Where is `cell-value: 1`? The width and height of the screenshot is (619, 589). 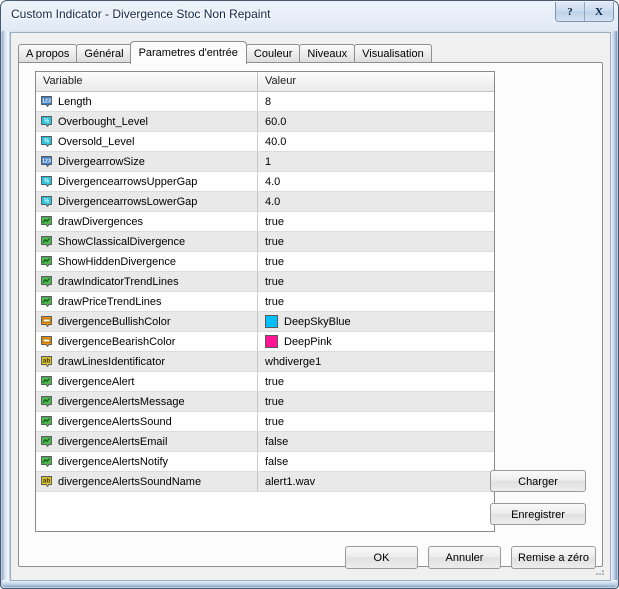
cell-value: 1 is located at coordinates (376, 161).